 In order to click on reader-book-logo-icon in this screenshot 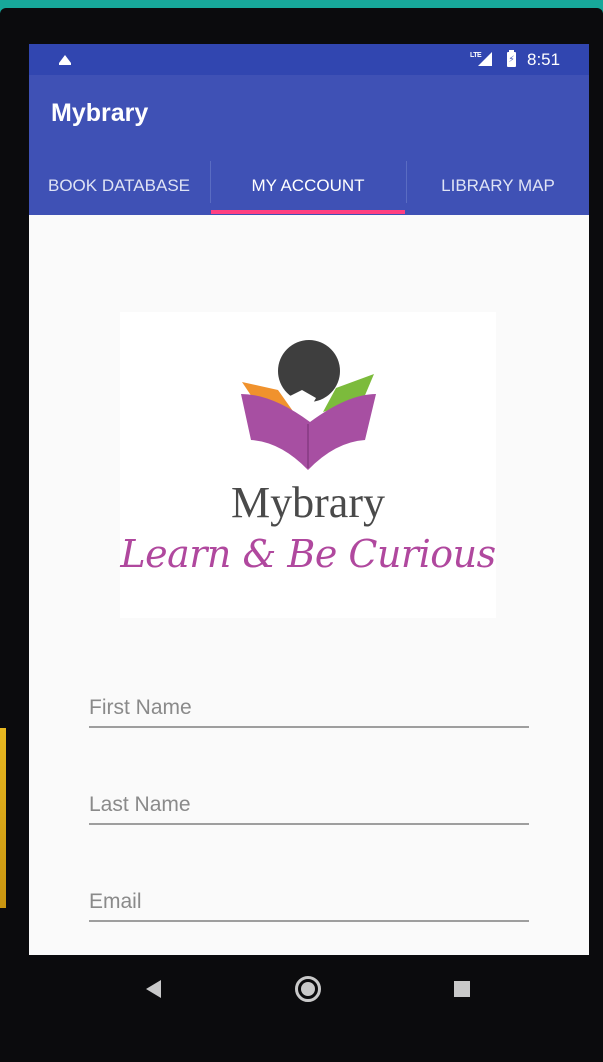, I will do `click(308, 405)`.